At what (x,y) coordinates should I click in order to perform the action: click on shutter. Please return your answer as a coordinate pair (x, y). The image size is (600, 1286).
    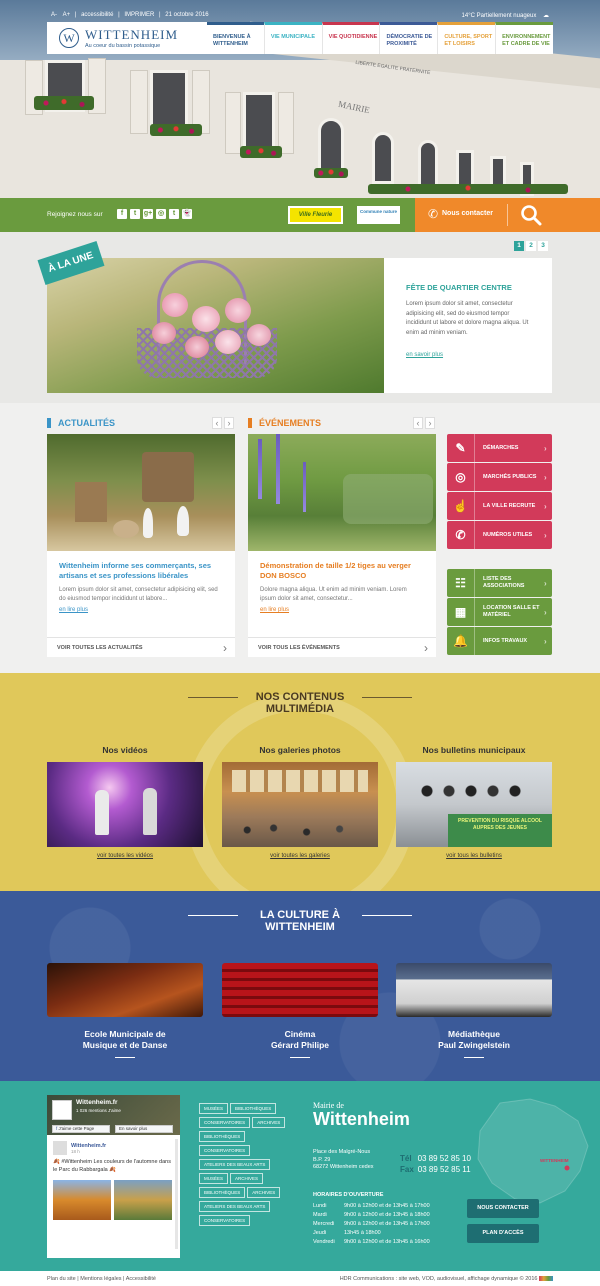
    Looking at the image, I should click on (286, 123).